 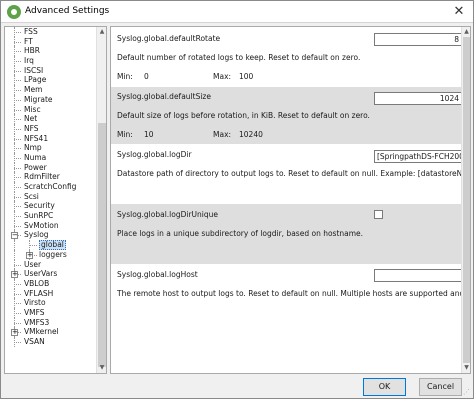 I want to click on tree-item-label: VFLASH, so click(x=39, y=293).